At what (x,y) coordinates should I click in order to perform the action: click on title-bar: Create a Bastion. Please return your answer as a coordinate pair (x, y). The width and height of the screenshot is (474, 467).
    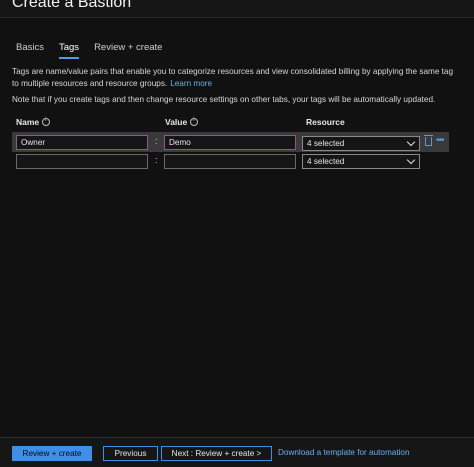
    Looking at the image, I should click on (237, 9).